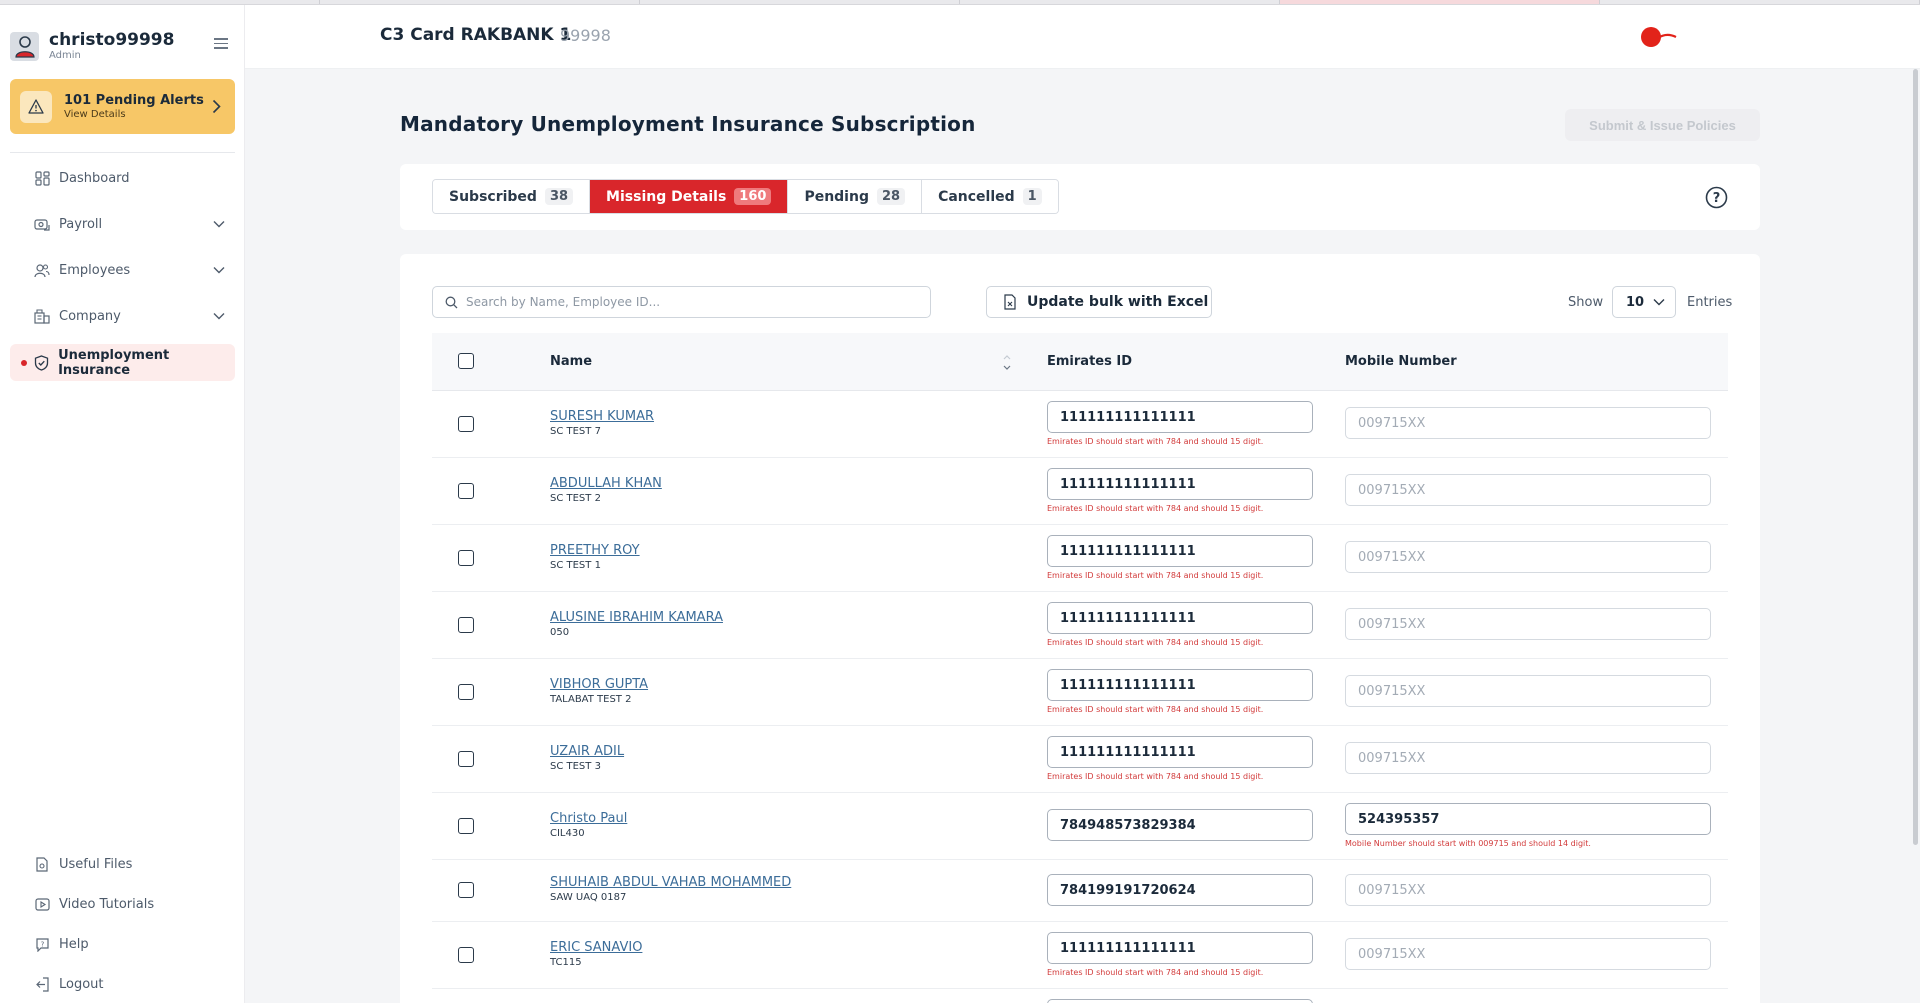 This screenshot has width=1920, height=1003. What do you see at coordinates (599, 684) in the screenshot?
I see `employee-name-link: VIBHOR GUPTA` at bounding box center [599, 684].